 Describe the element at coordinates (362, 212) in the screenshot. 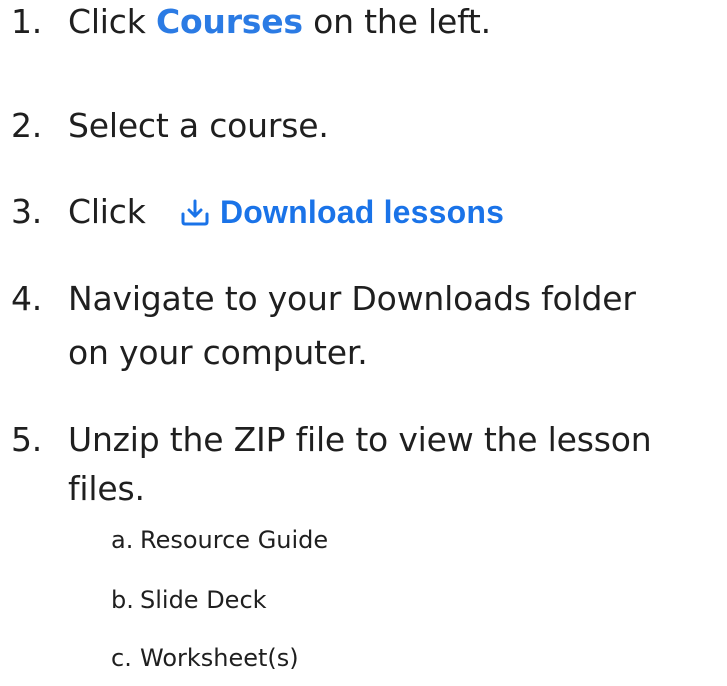

I see `download-lessons-label: Download lessons` at that location.